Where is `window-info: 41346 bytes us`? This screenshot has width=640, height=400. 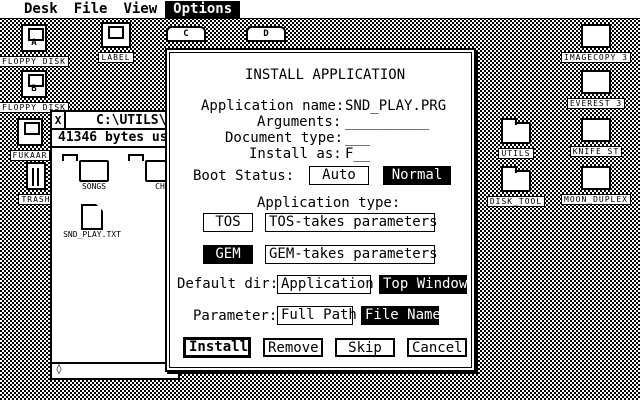
window-info: 41346 bytes us is located at coordinates (115, 139).